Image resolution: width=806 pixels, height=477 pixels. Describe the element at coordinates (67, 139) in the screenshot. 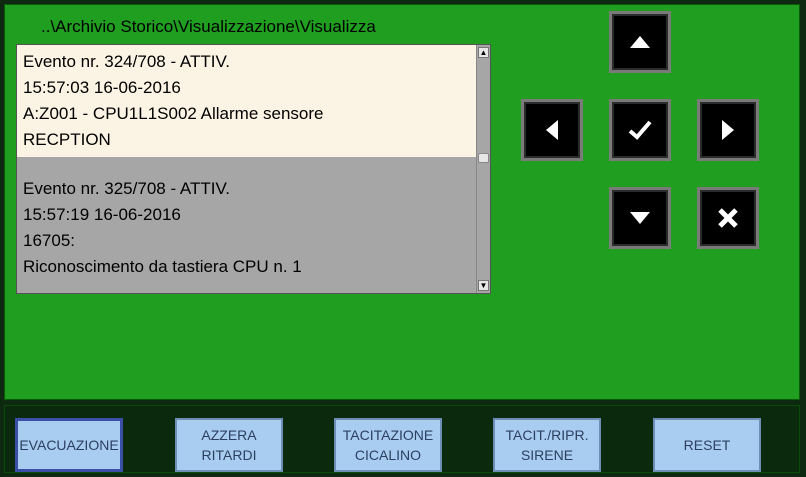

I see `event-detail-2: RECPTION` at that location.